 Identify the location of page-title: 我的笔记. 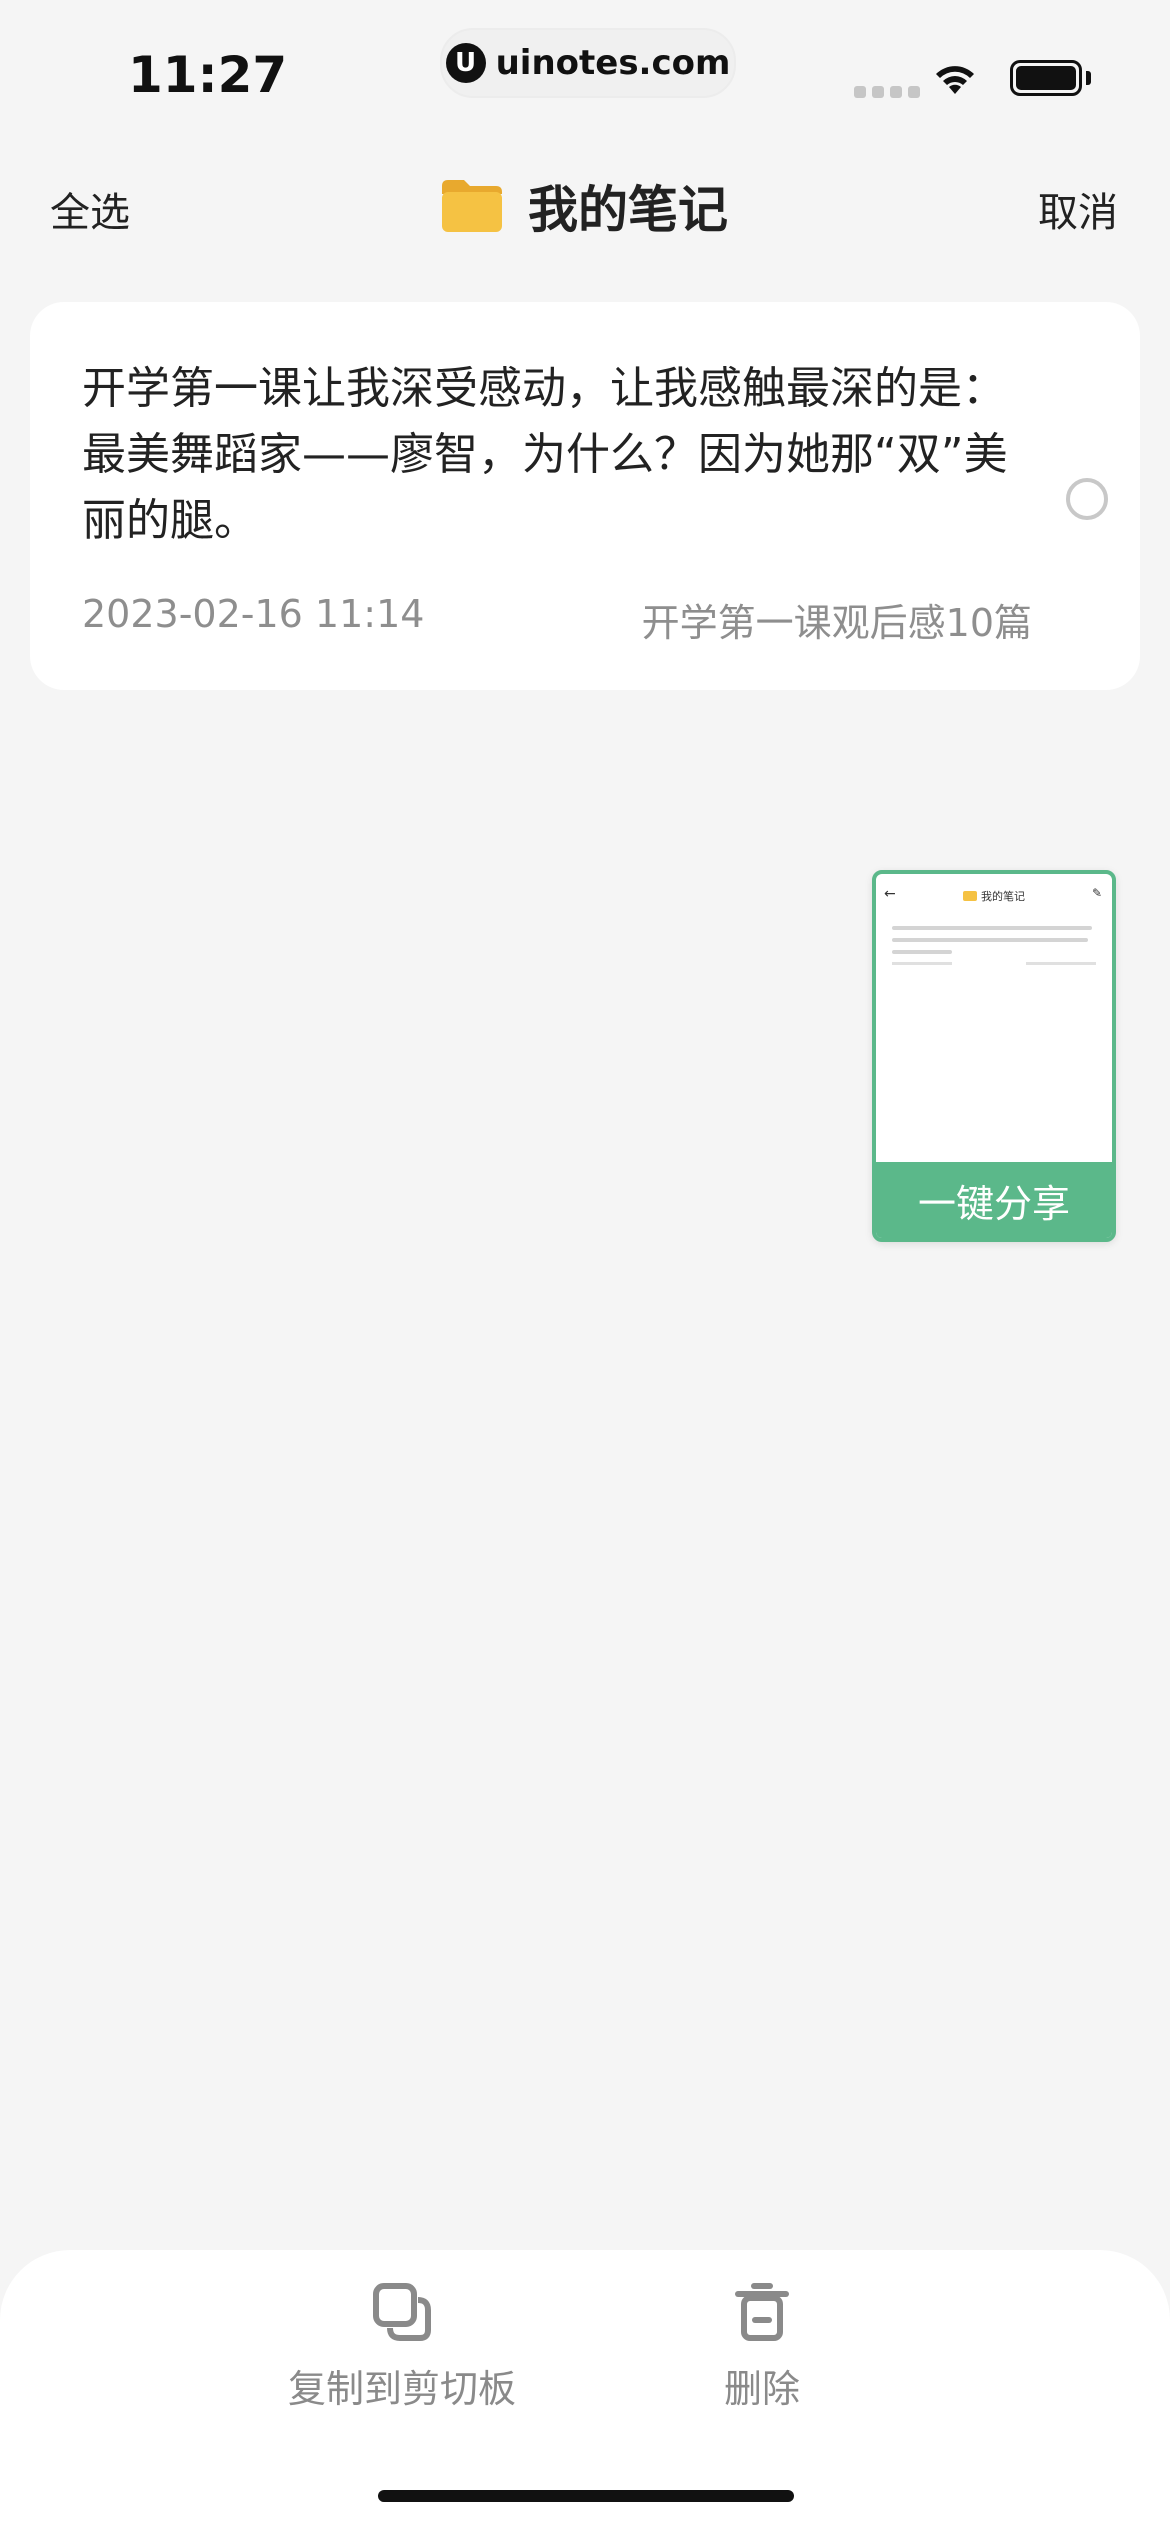
(583, 206).